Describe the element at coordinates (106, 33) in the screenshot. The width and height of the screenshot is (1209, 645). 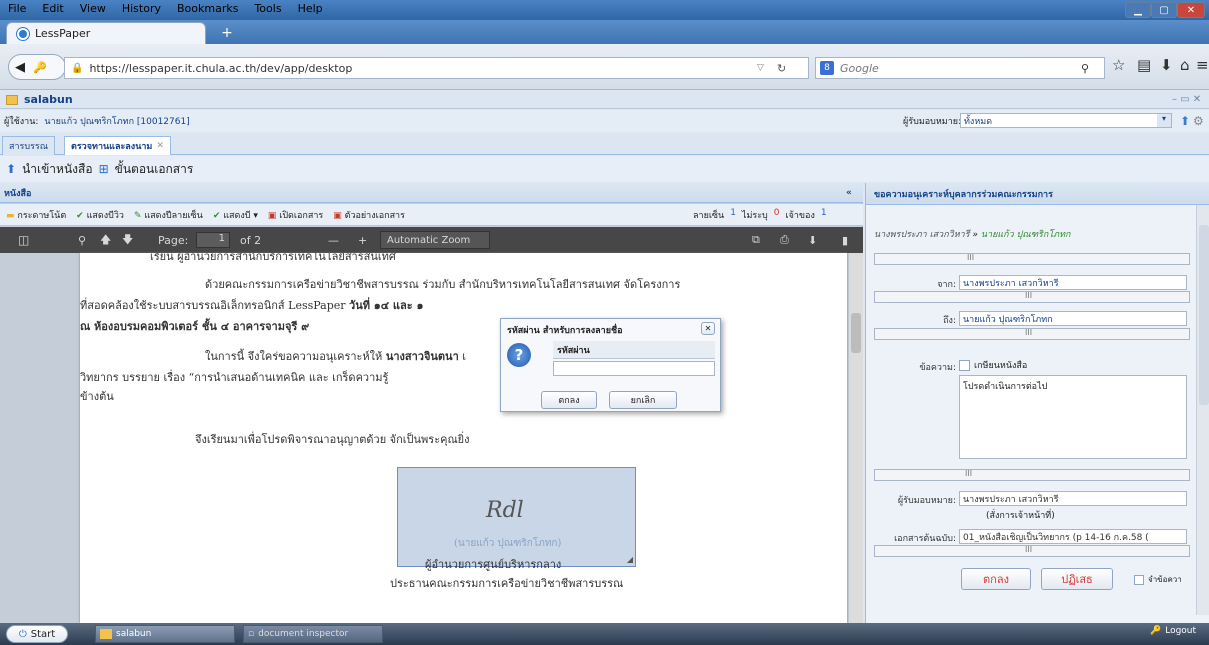
I see `browser-tab: LessPaper` at that location.